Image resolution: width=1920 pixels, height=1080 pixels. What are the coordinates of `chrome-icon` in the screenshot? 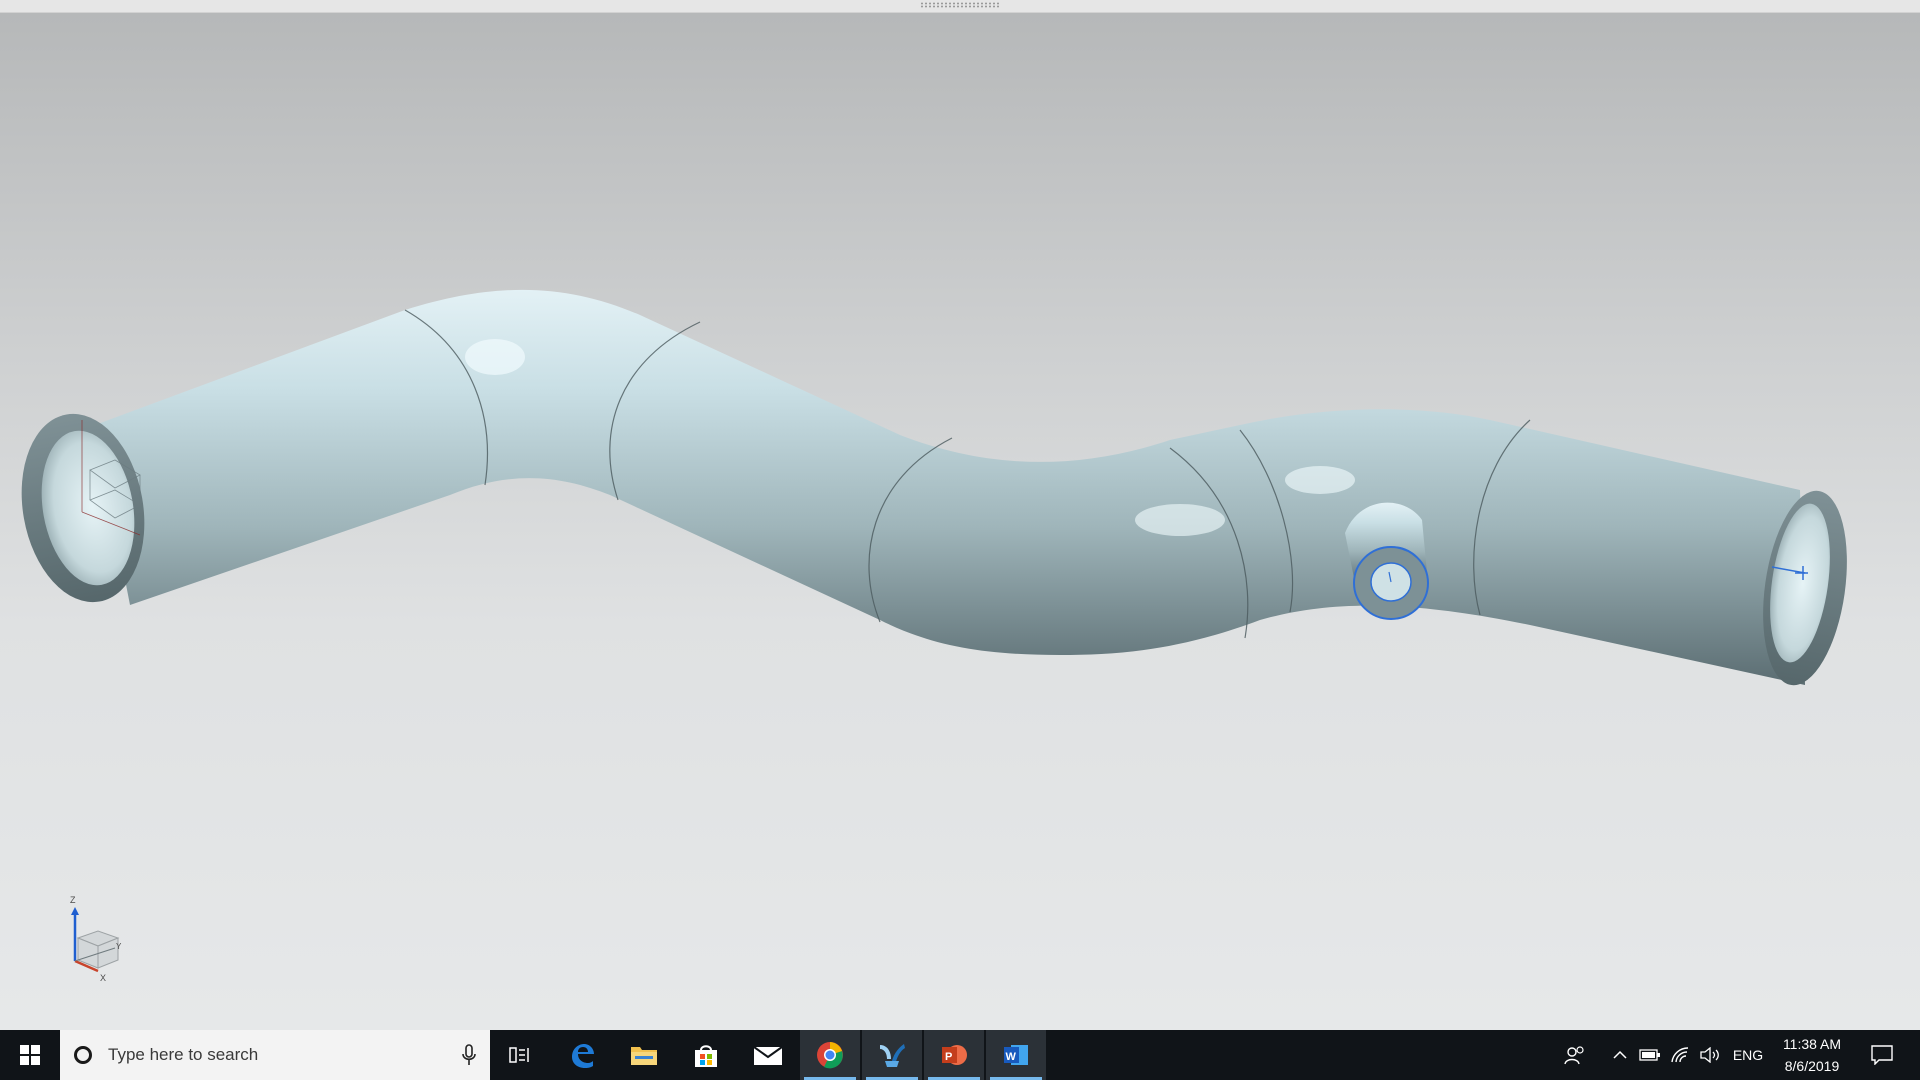 It's located at (830, 1055).